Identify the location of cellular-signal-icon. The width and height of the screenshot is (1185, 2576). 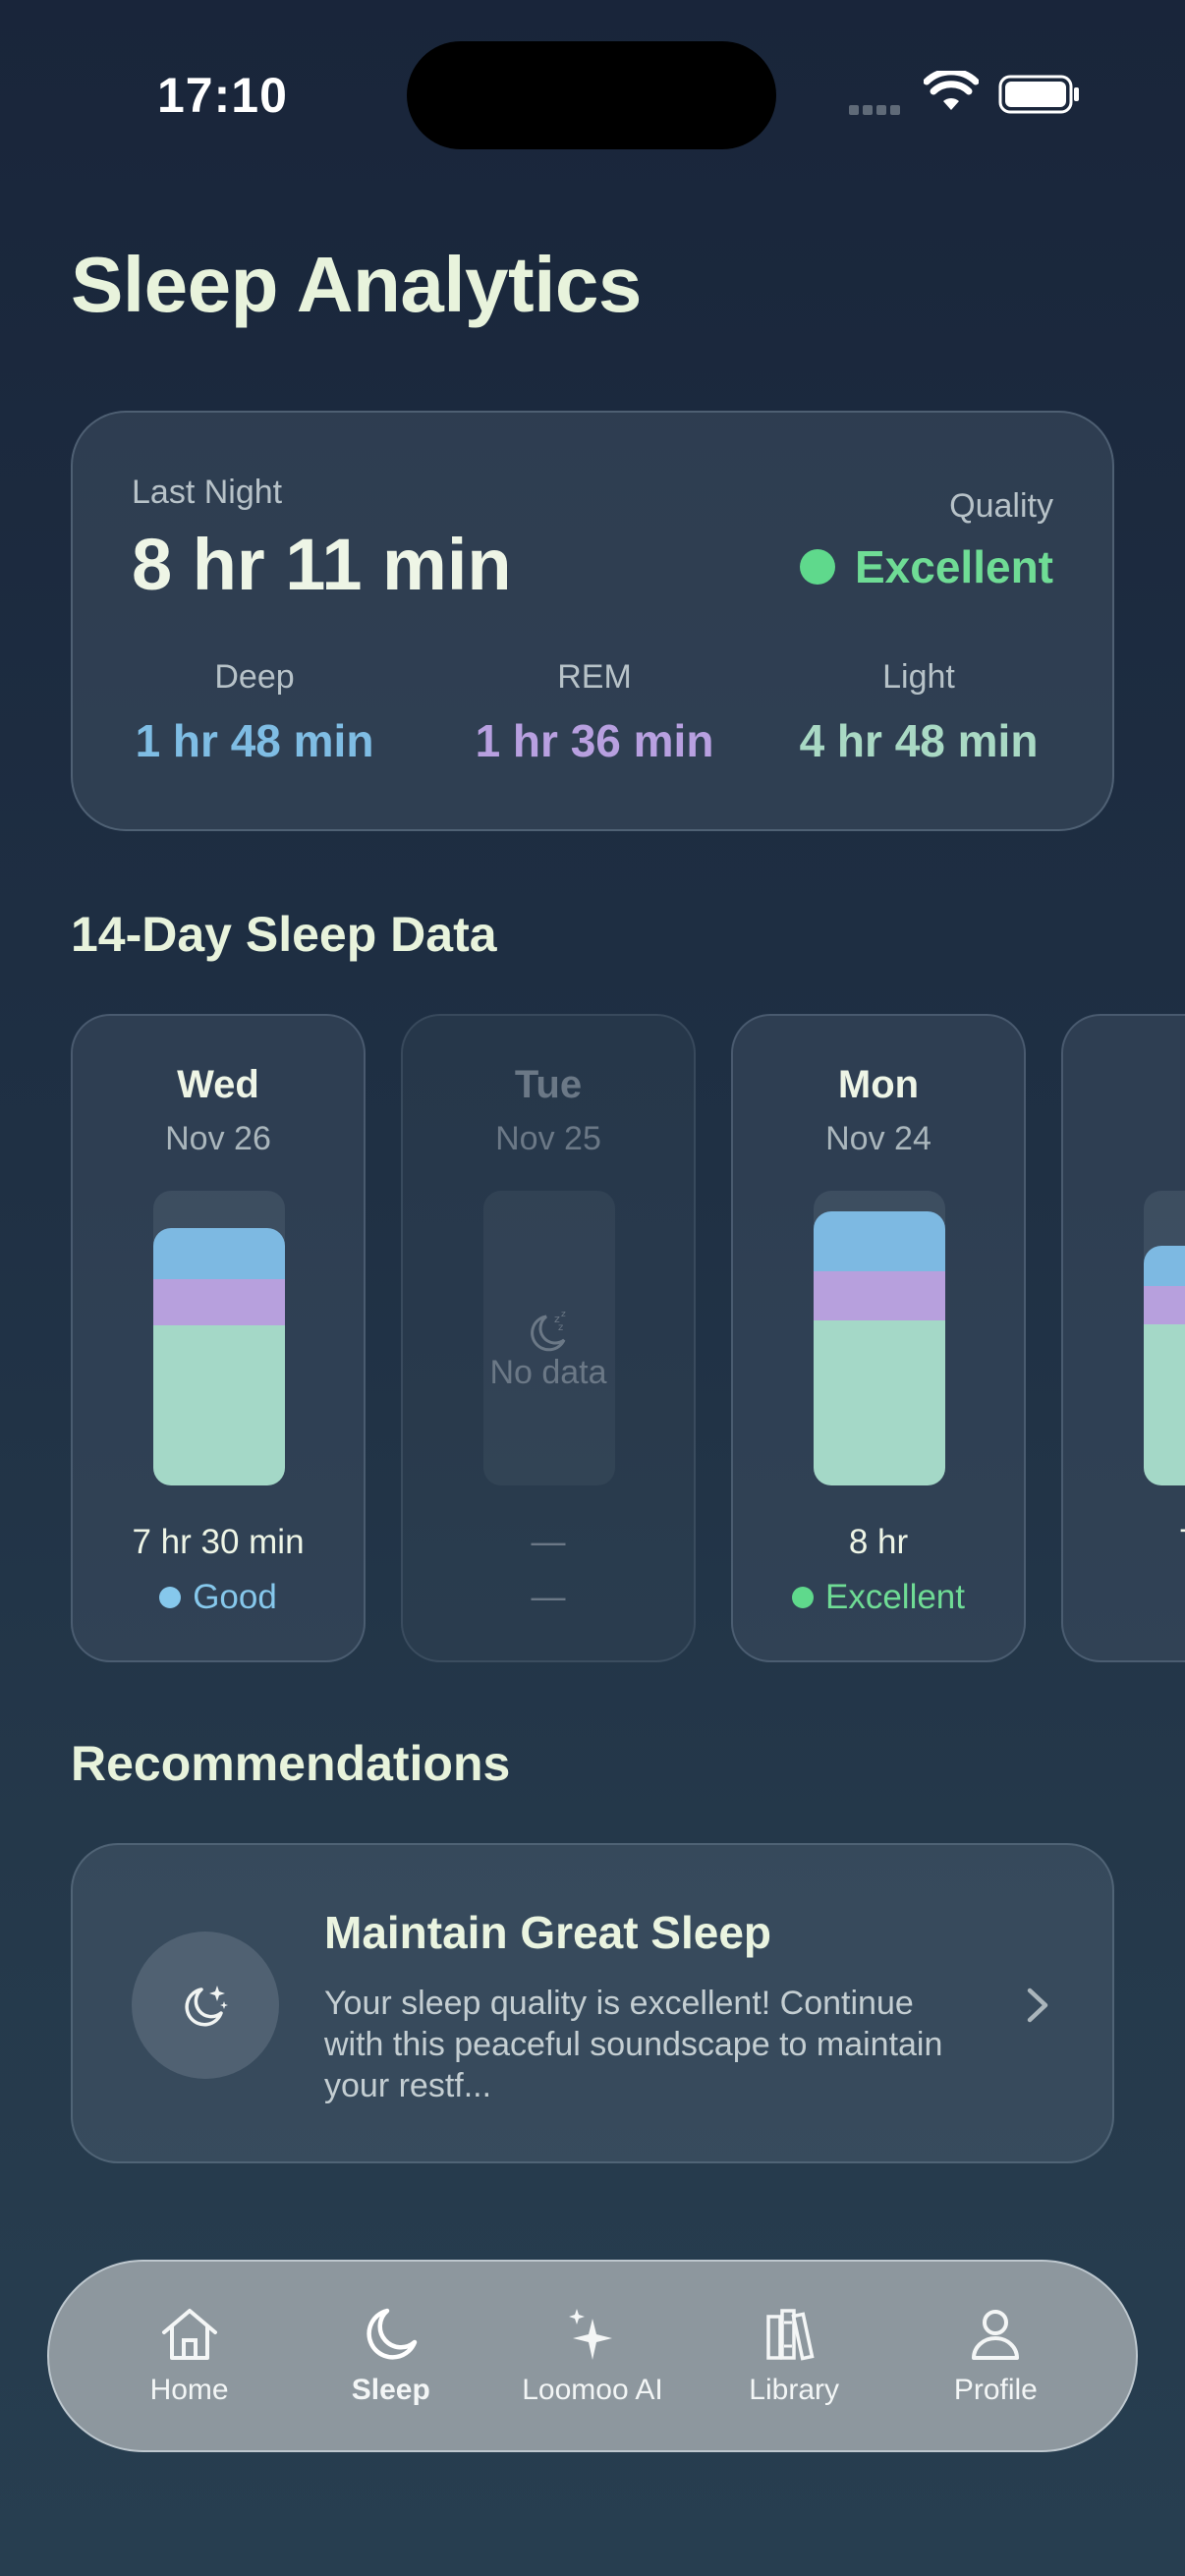
(879, 109).